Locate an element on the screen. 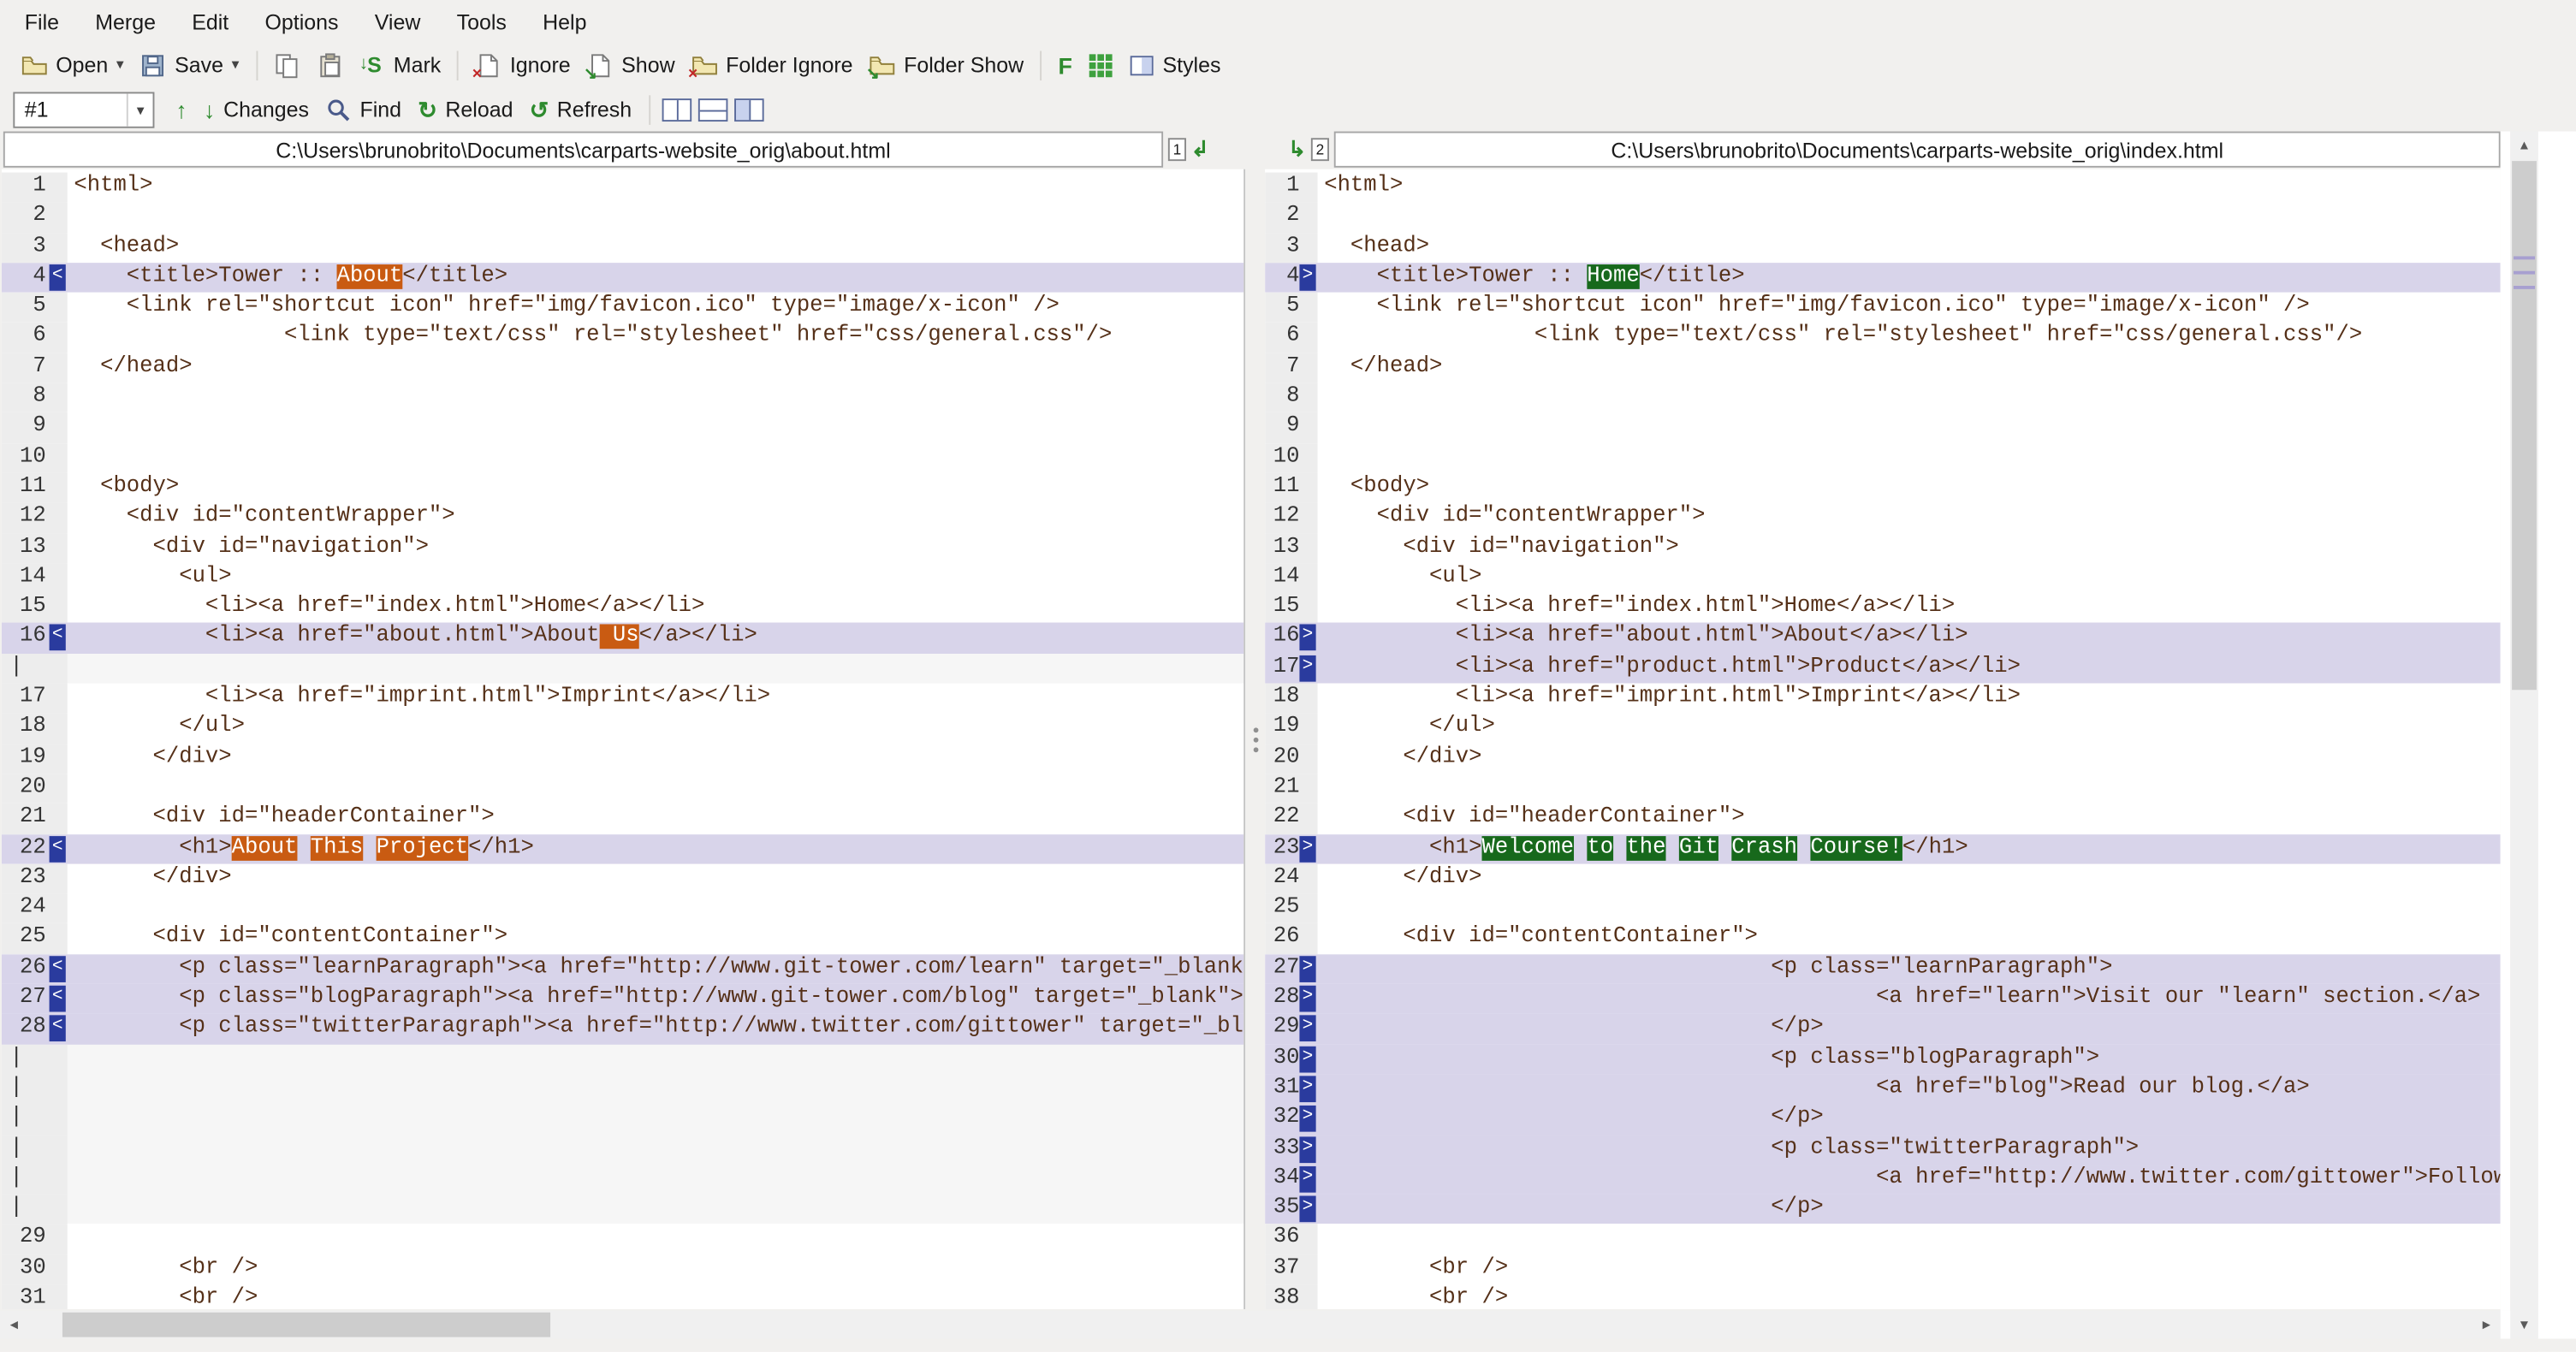  next-change-button: ↓ Changes is located at coordinates (256, 110).